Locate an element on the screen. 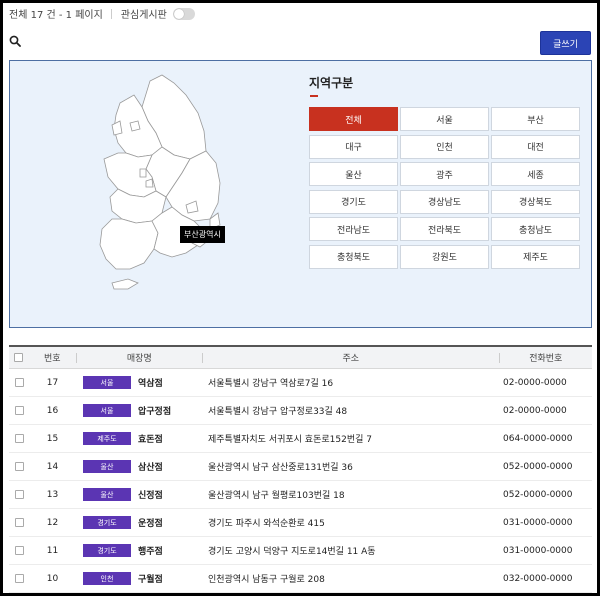 Image resolution: width=600 pixels, height=596 pixels. region-button: 대전 is located at coordinates (535, 146).